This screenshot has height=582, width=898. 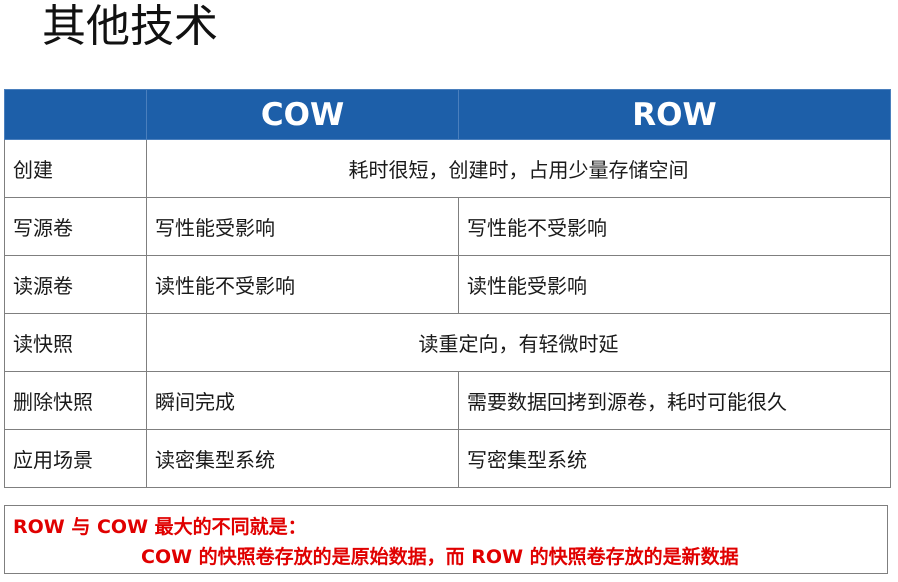 What do you see at coordinates (302, 458) in the screenshot?
I see `cow-cell: 读密集型系统` at bounding box center [302, 458].